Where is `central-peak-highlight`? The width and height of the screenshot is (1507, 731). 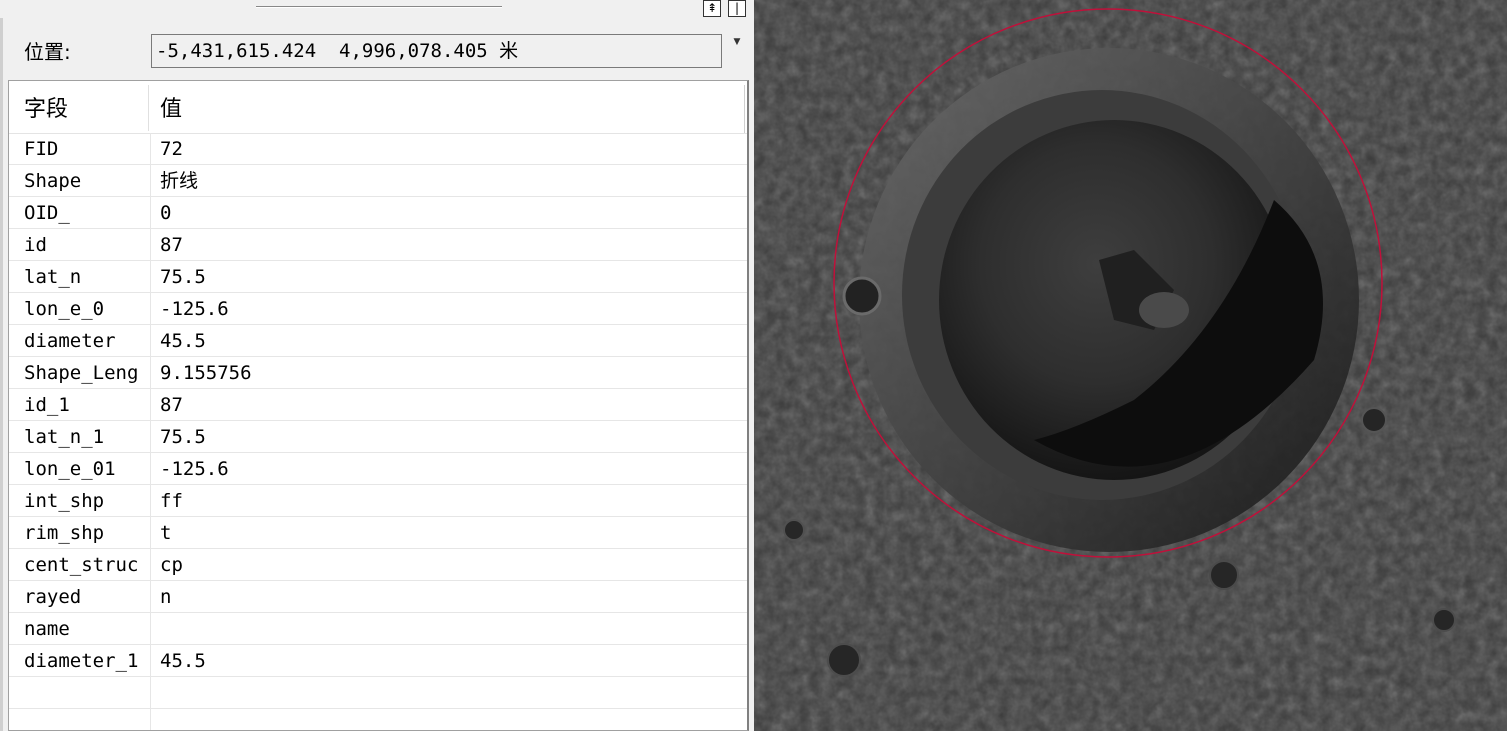 central-peak-highlight is located at coordinates (1164, 310).